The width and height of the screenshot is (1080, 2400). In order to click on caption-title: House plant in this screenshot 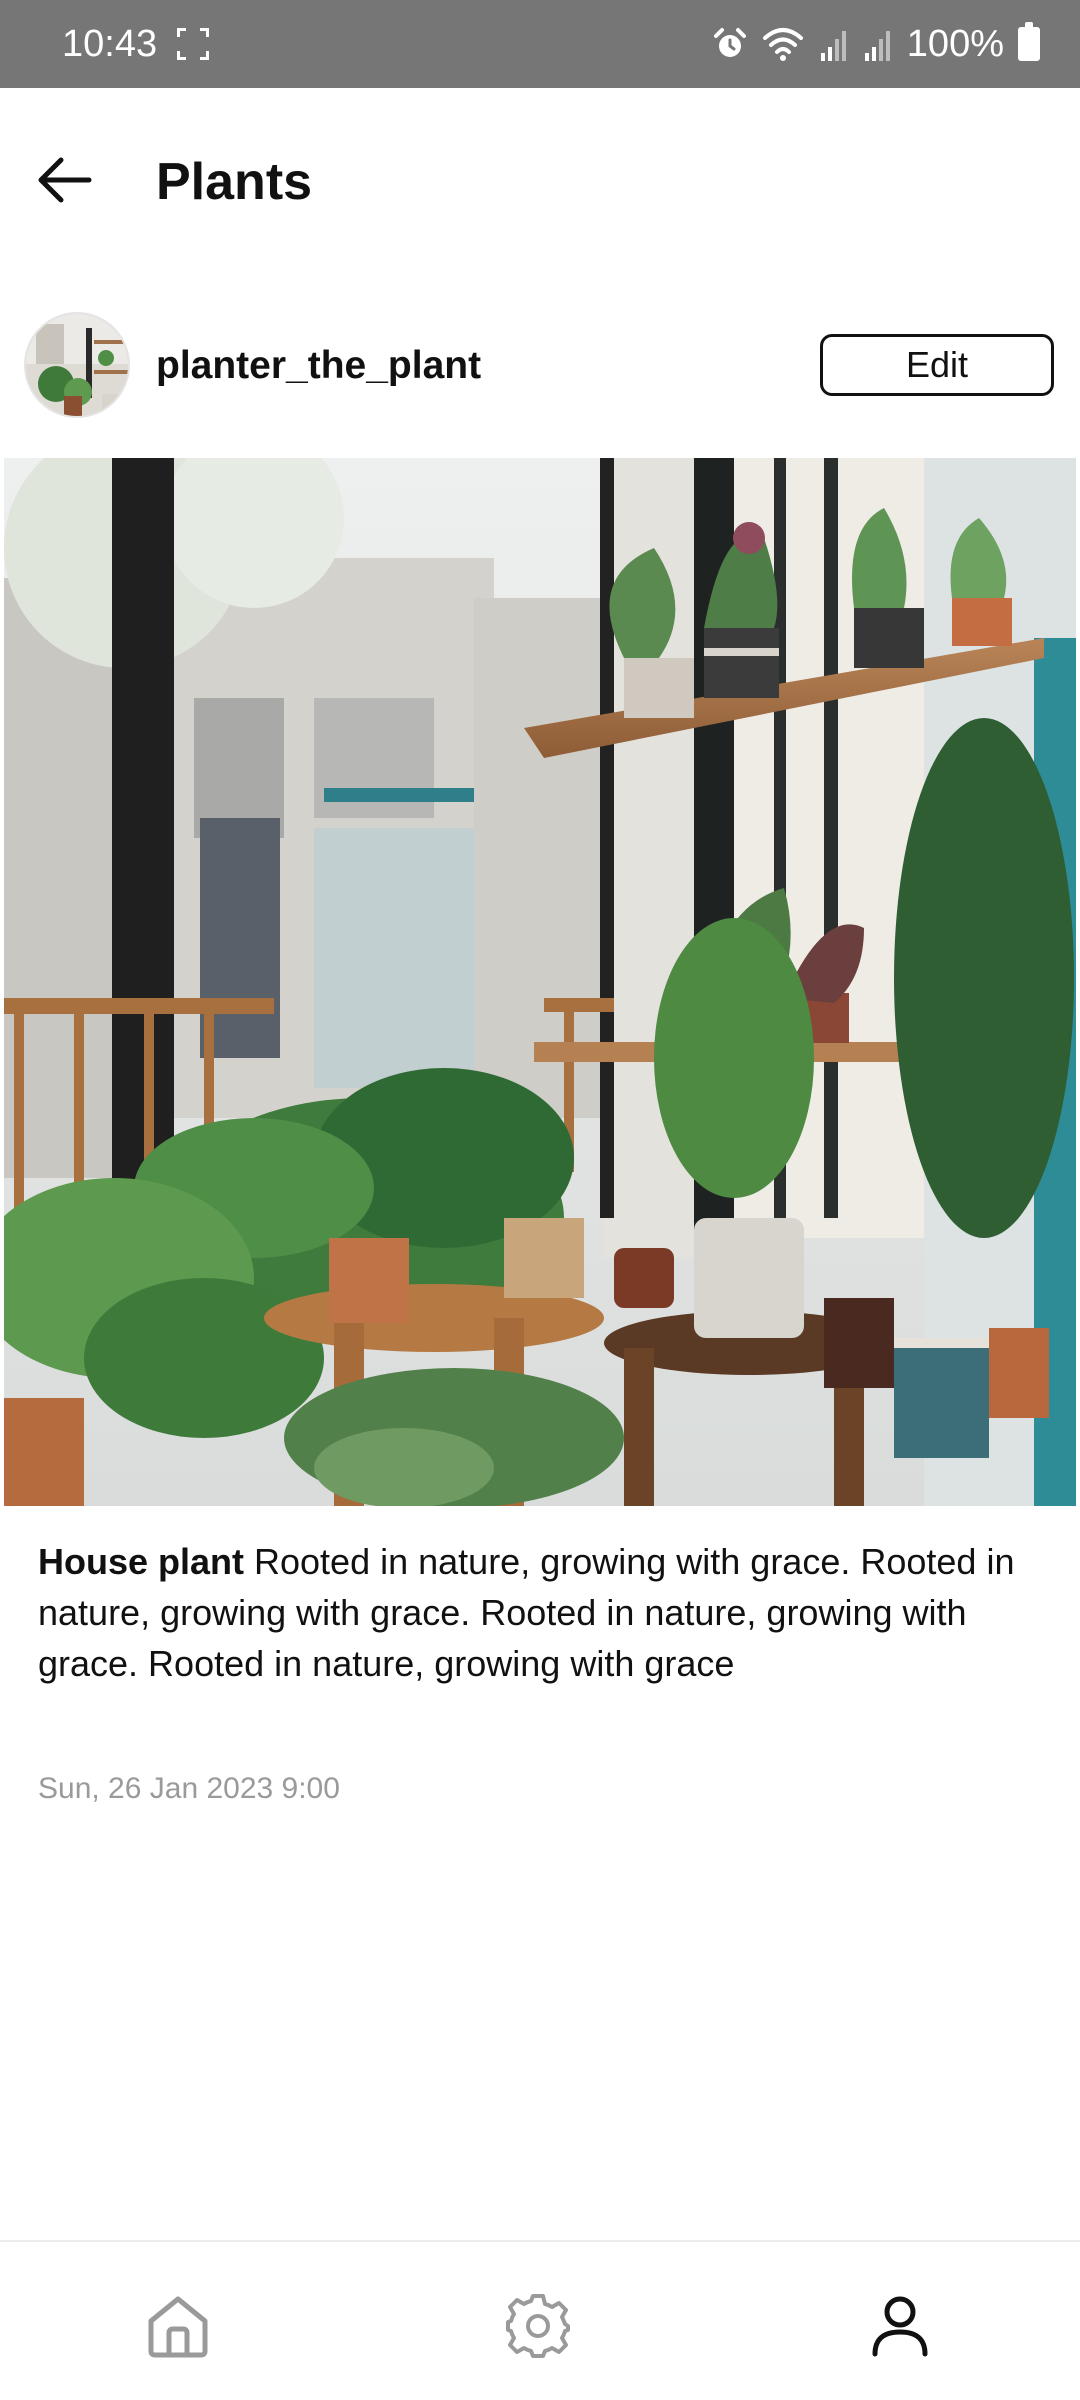, I will do `click(141, 1561)`.